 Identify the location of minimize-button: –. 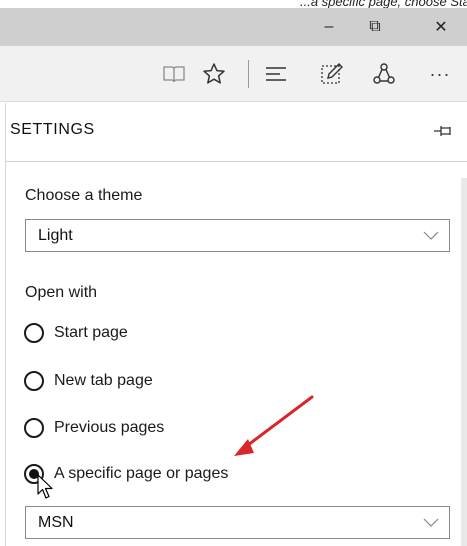
(329, 27).